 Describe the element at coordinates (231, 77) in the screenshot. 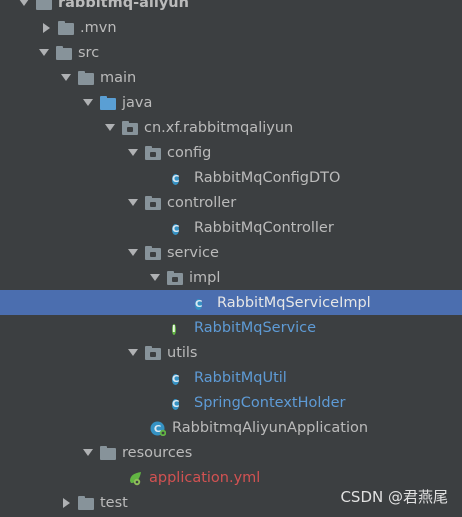

I see `tree-row-main: main` at that location.